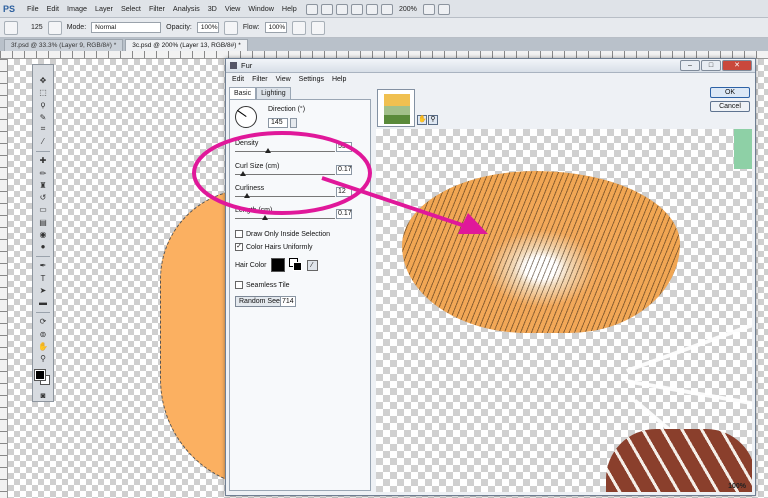 Image resolution: width=768 pixels, height=498 pixels. What do you see at coordinates (344, 192) in the screenshot?
I see `curliness-field: 12` at bounding box center [344, 192].